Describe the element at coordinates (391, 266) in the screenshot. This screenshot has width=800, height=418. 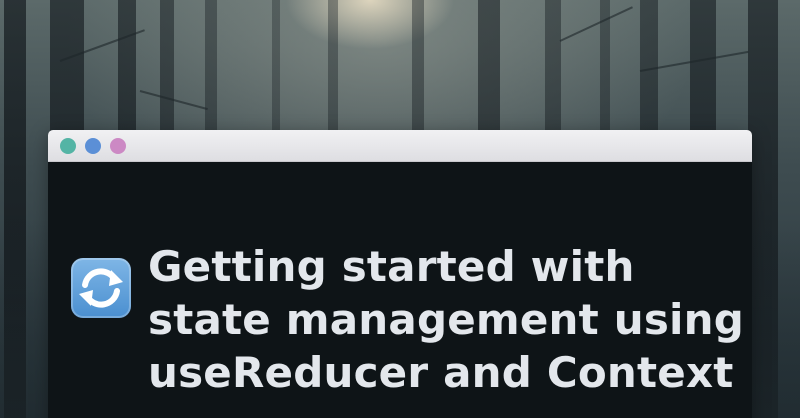
I see `title-line-1: Getting started with` at that location.